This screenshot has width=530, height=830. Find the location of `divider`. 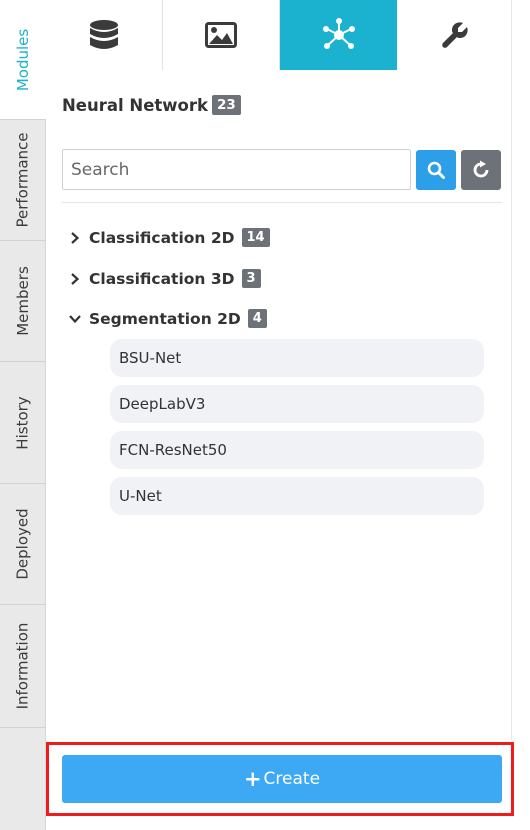

divider is located at coordinates (282, 202).